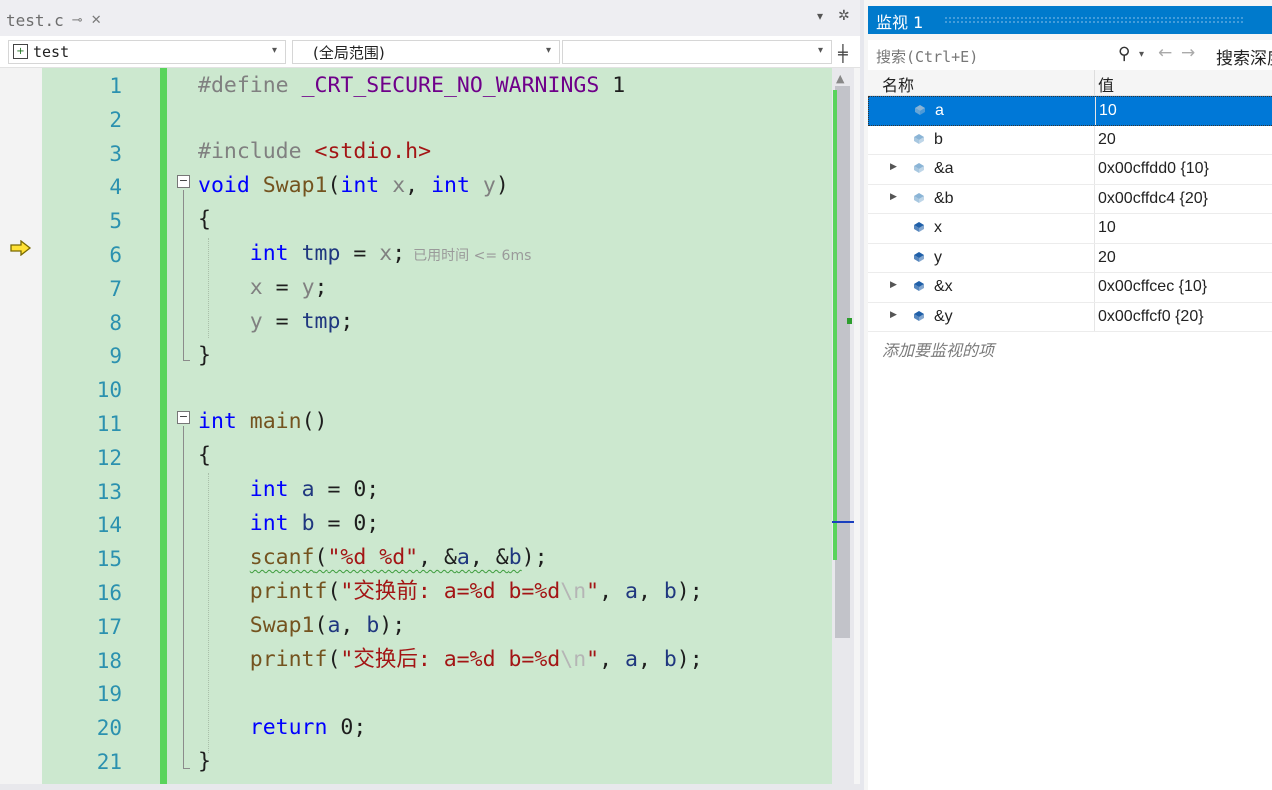  I want to click on watch-name: &y, so click(943, 317).